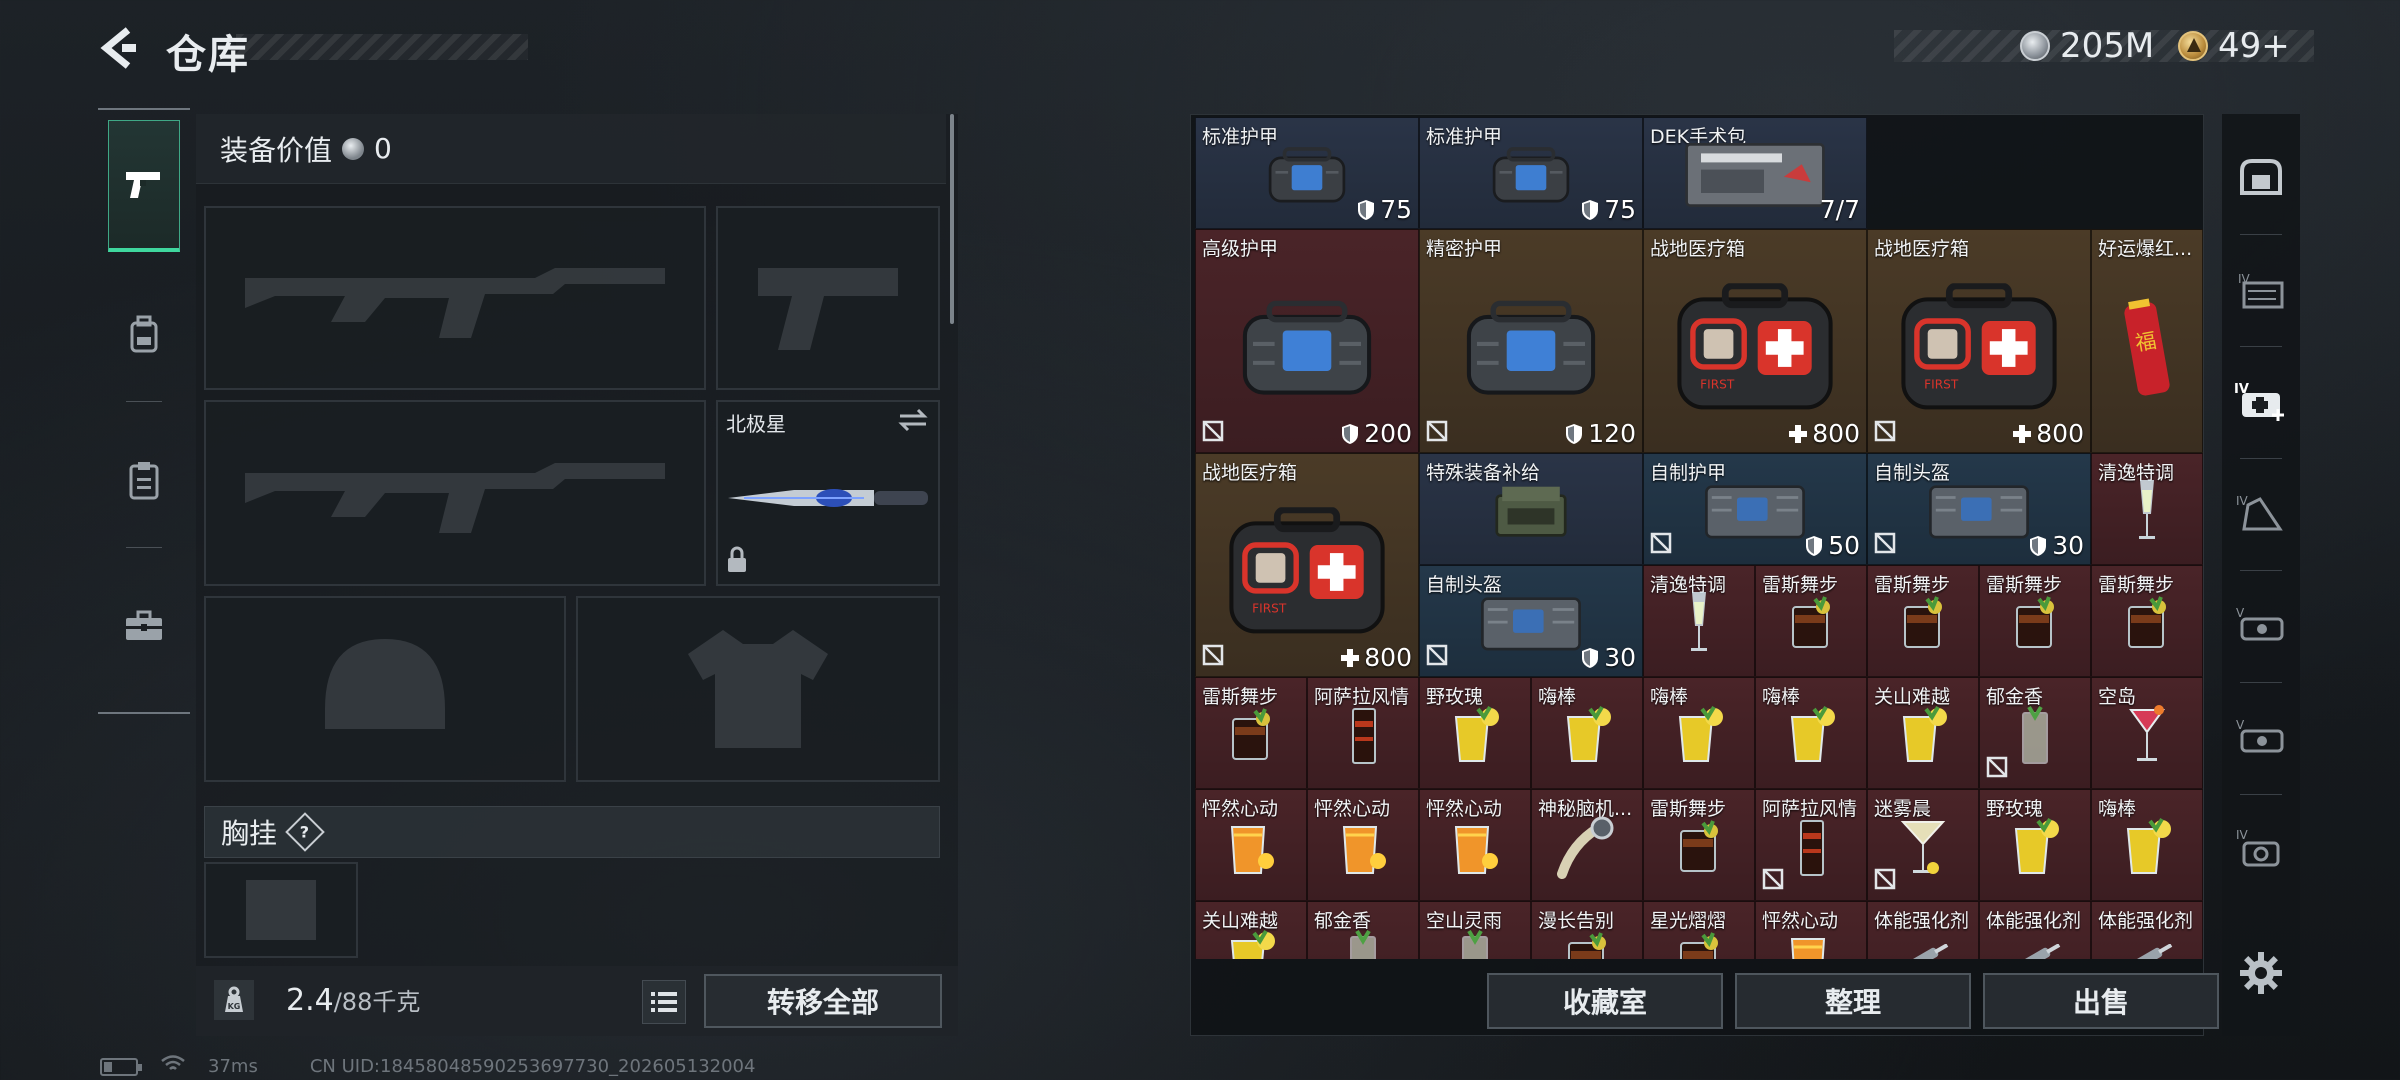  I want to click on storage-item-stat-value: 50, so click(1844, 545).